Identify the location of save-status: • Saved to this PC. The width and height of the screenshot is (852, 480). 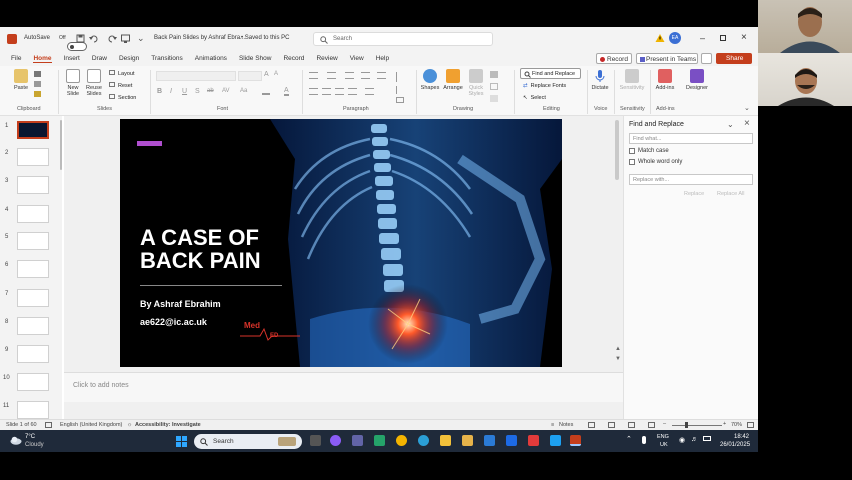
(265, 38).